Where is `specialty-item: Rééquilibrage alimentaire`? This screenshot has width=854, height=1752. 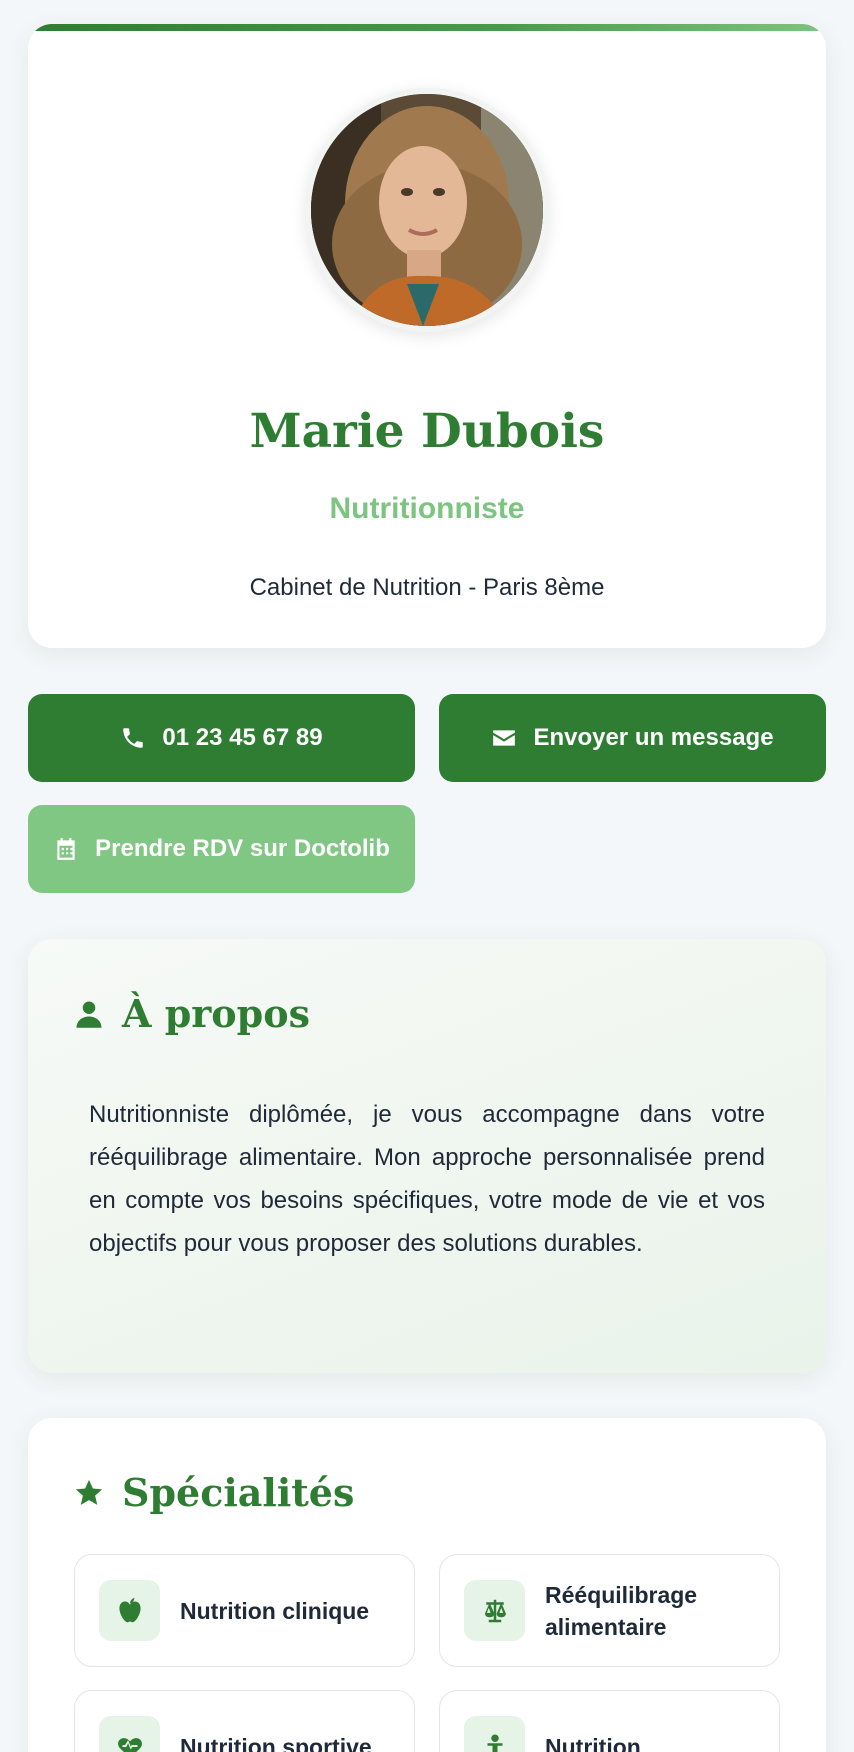
specialty-item: Rééquilibrage alimentaire is located at coordinates (609, 1610).